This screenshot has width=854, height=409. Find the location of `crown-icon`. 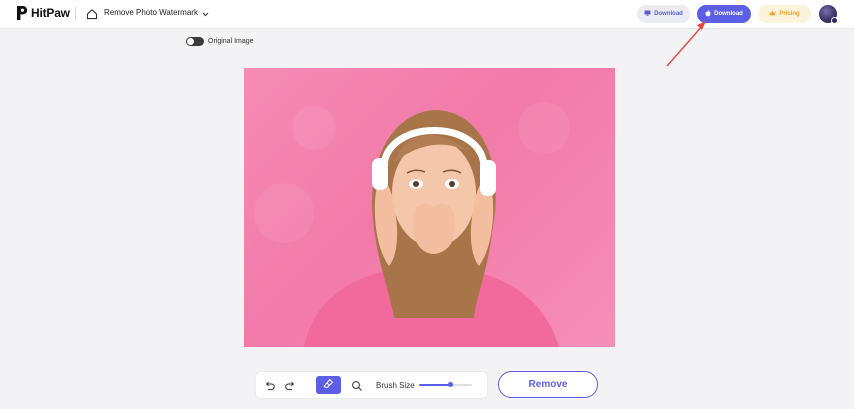

crown-icon is located at coordinates (772, 14).